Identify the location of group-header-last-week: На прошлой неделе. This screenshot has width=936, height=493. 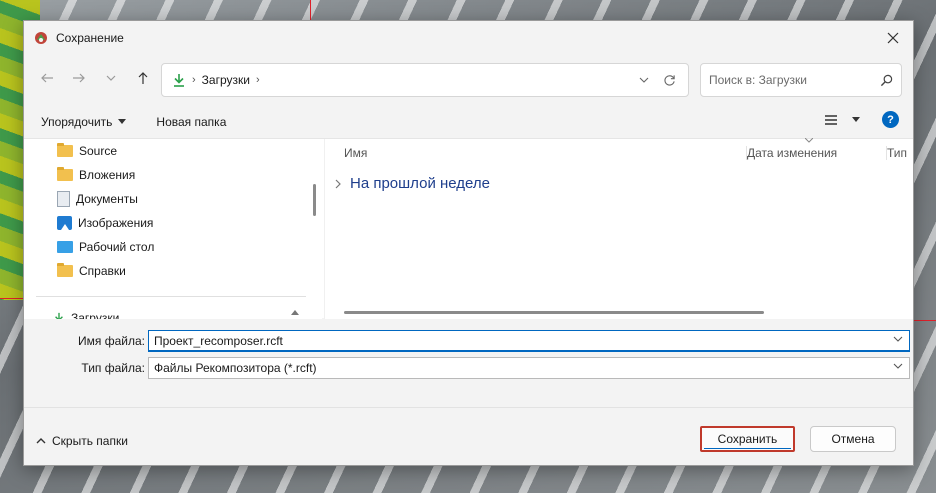
(412, 183).